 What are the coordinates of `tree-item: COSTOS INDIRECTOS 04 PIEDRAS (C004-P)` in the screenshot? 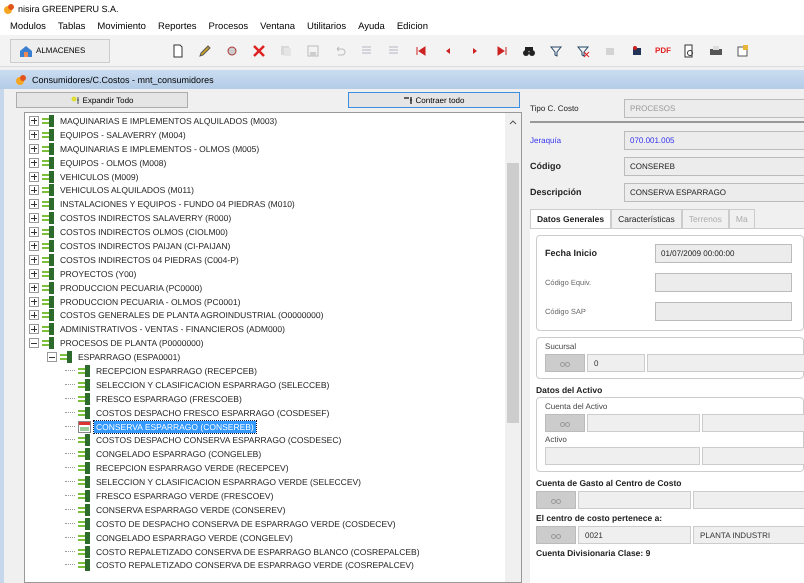 It's located at (149, 260).